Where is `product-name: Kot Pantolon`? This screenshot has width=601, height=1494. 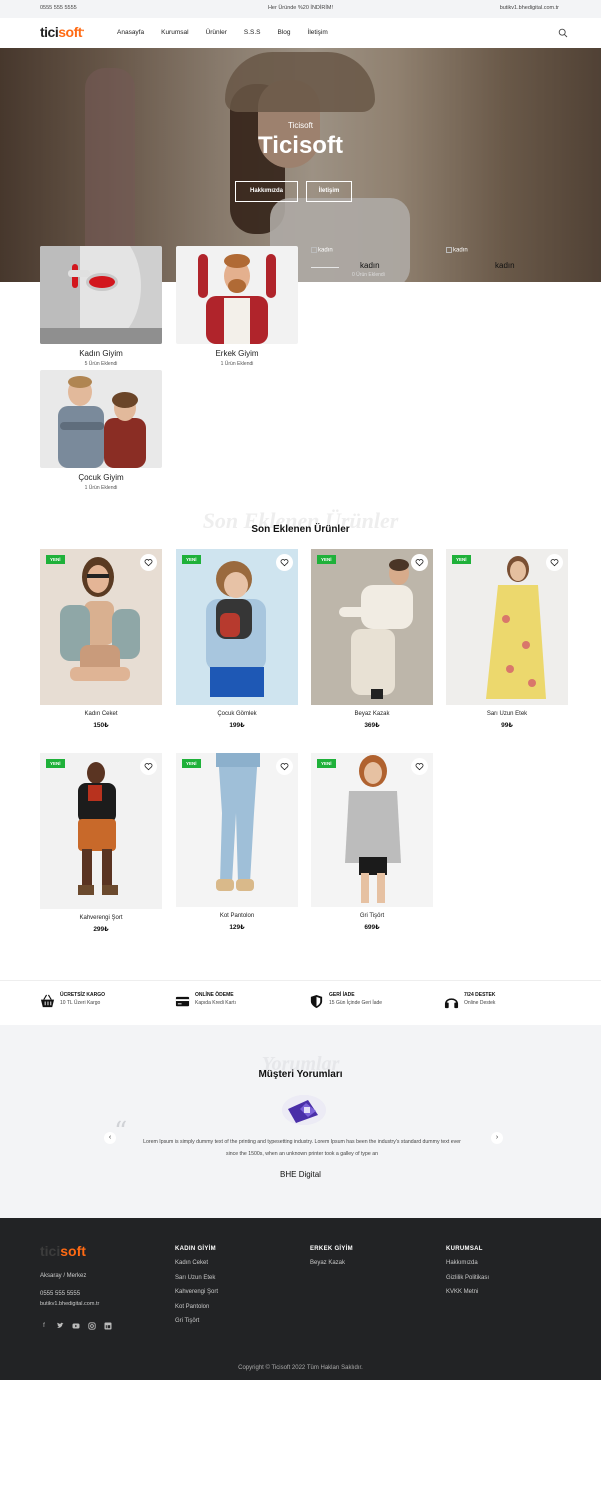
product-name: Kot Pantolon is located at coordinates (237, 916).